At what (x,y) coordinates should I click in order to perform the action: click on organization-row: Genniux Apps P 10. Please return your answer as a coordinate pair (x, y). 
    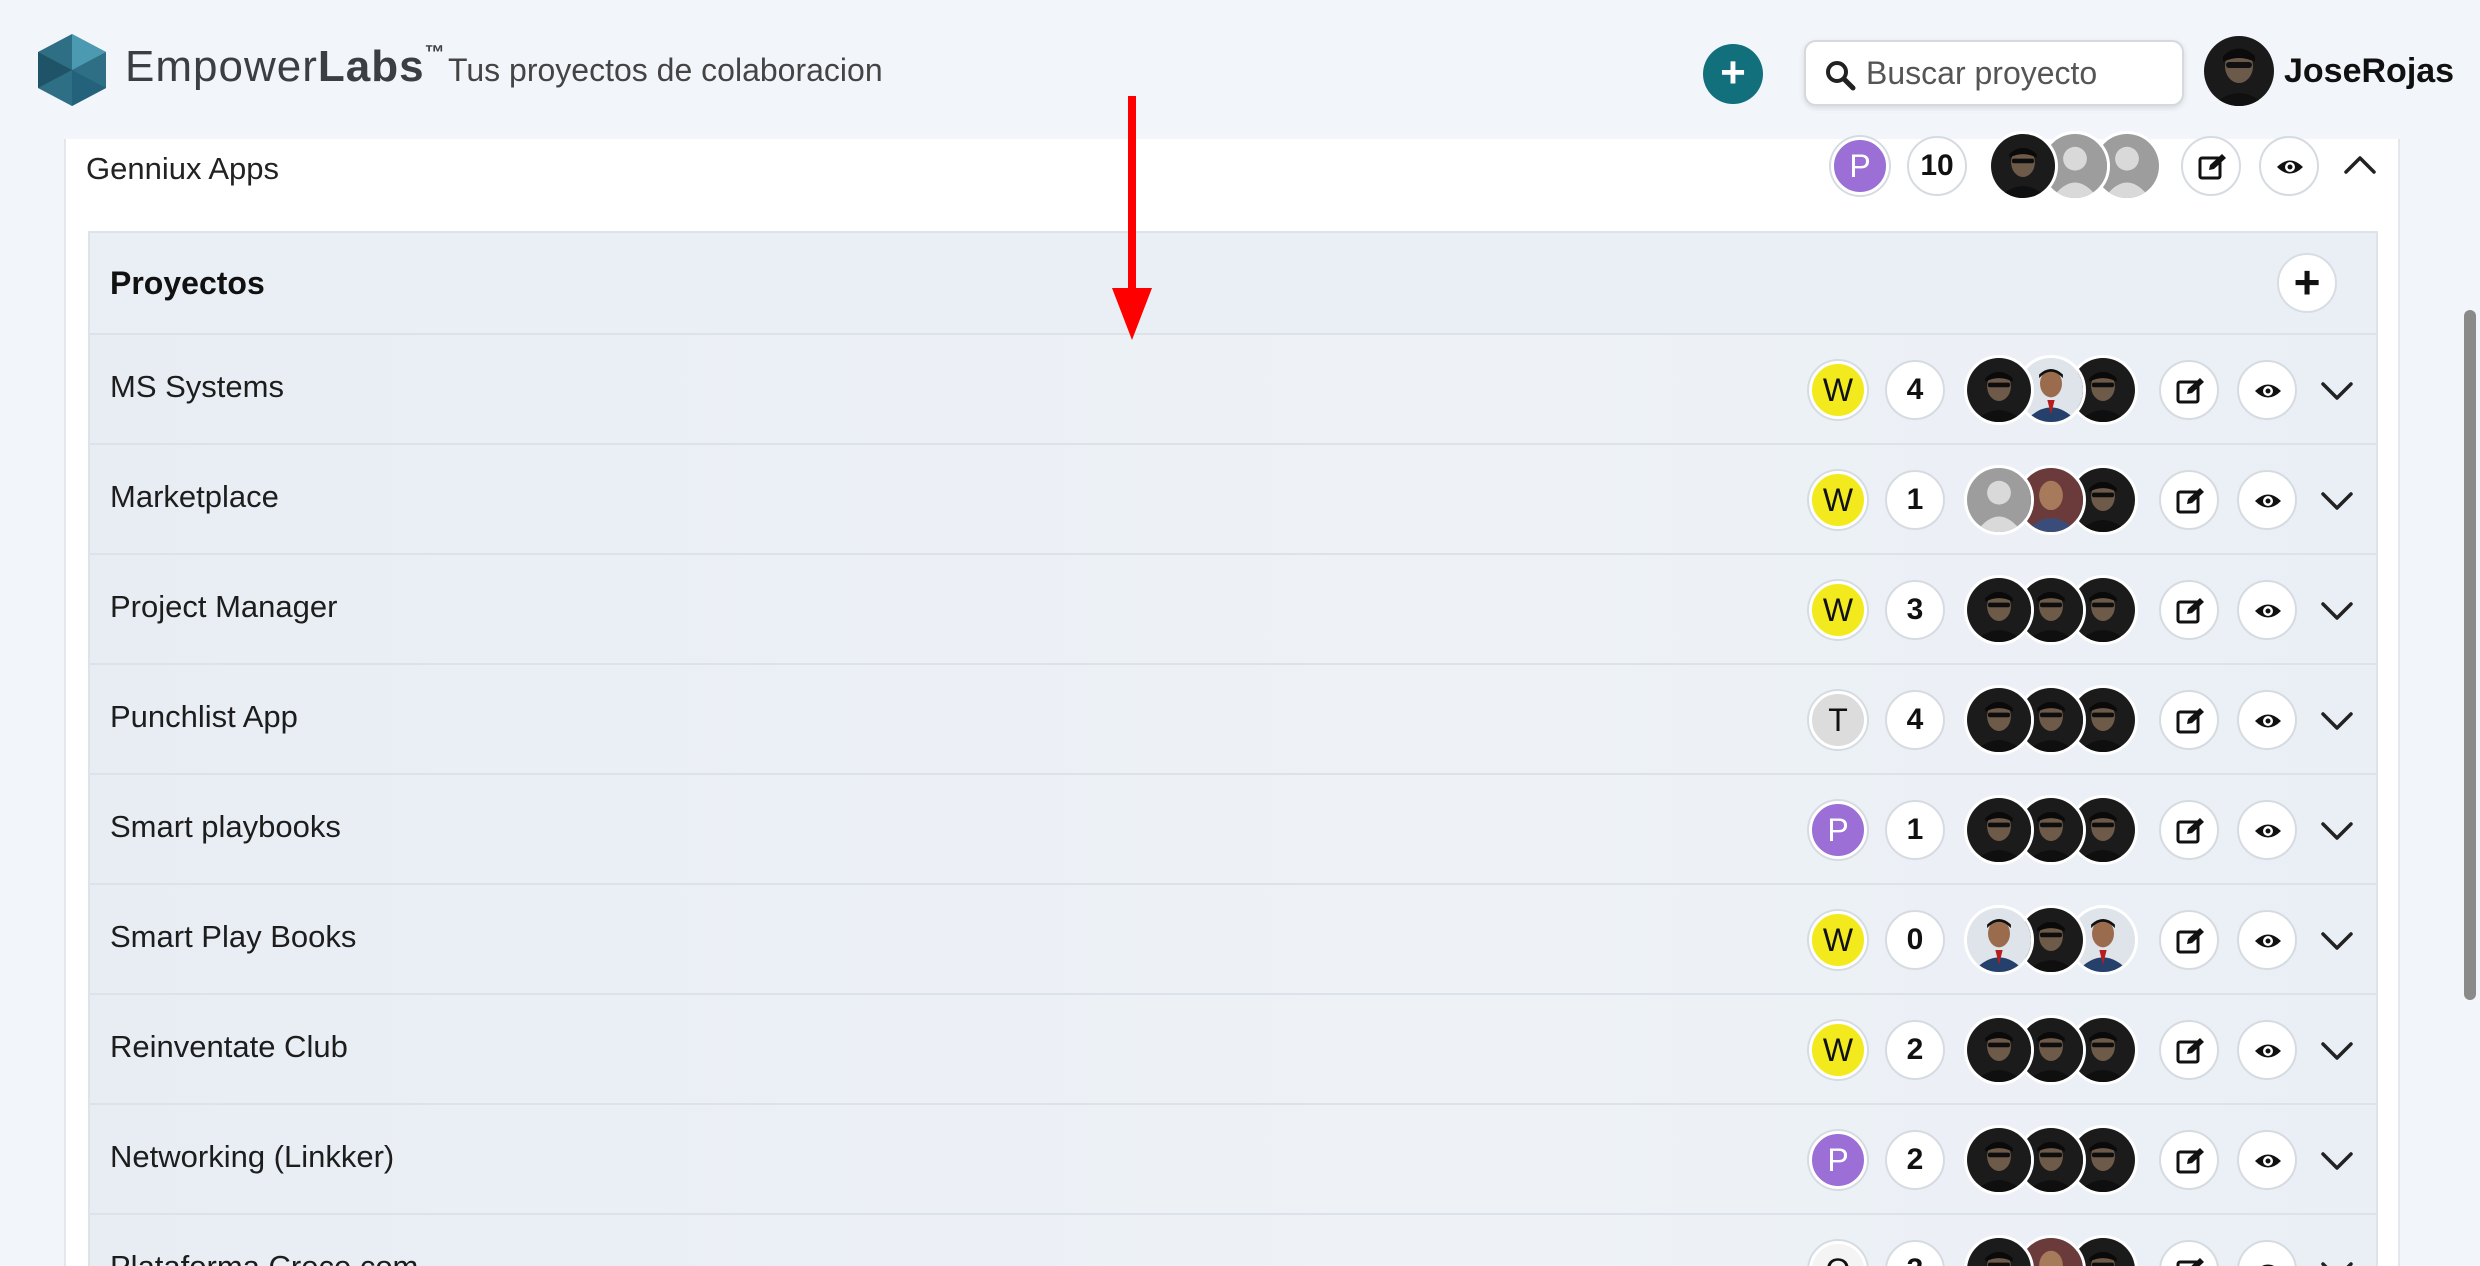
    Looking at the image, I should click on (1232, 181).